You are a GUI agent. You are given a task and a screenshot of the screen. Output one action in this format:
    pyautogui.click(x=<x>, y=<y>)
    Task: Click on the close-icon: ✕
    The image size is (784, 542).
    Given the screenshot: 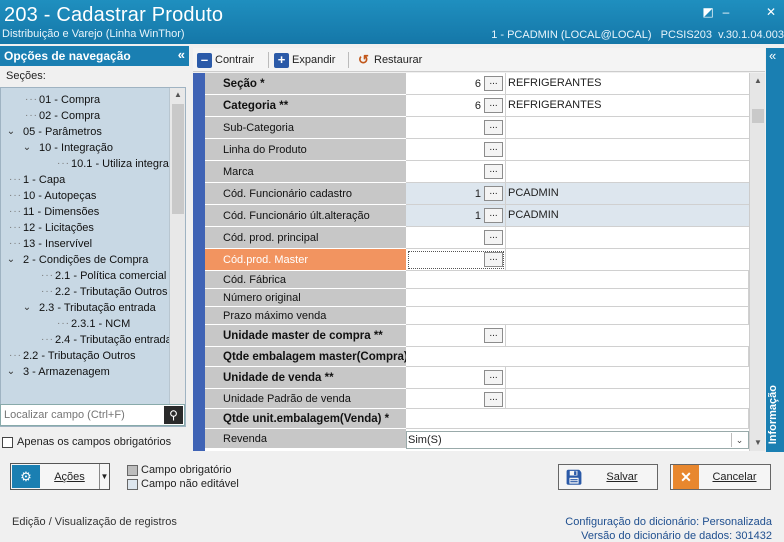 What is the action you would take?
    pyautogui.click(x=771, y=12)
    